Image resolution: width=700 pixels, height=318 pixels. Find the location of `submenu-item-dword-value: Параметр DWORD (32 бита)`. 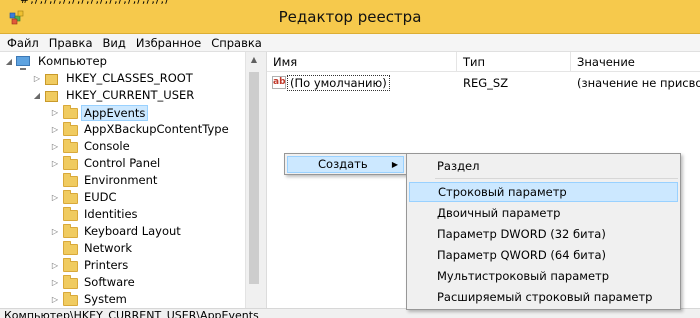

submenu-item-dword-value: Параметр DWORD (32 бита) is located at coordinates (543, 234).